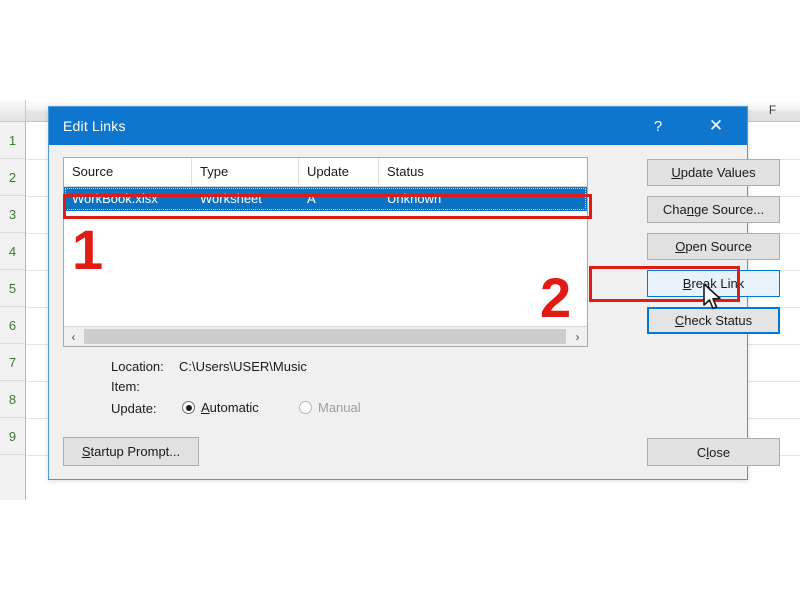 The image size is (800, 600). I want to click on update-values-button: Update Values, so click(713, 172).